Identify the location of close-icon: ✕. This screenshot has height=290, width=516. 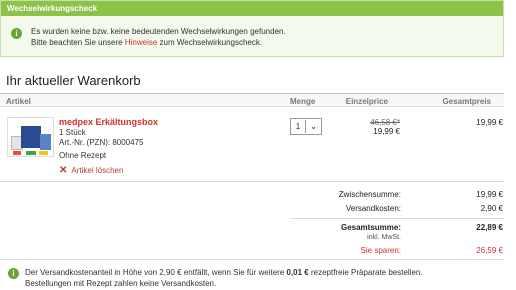
(63, 170).